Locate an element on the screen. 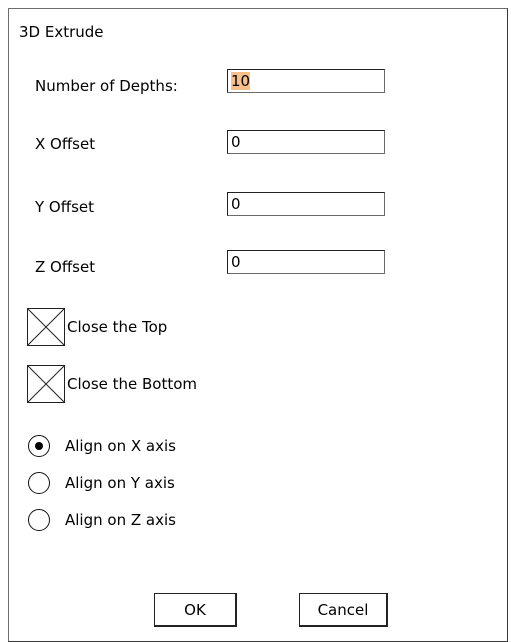 The height and width of the screenshot is (642, 511). x-offset-value: 0 is located at coordinates (236, 142).